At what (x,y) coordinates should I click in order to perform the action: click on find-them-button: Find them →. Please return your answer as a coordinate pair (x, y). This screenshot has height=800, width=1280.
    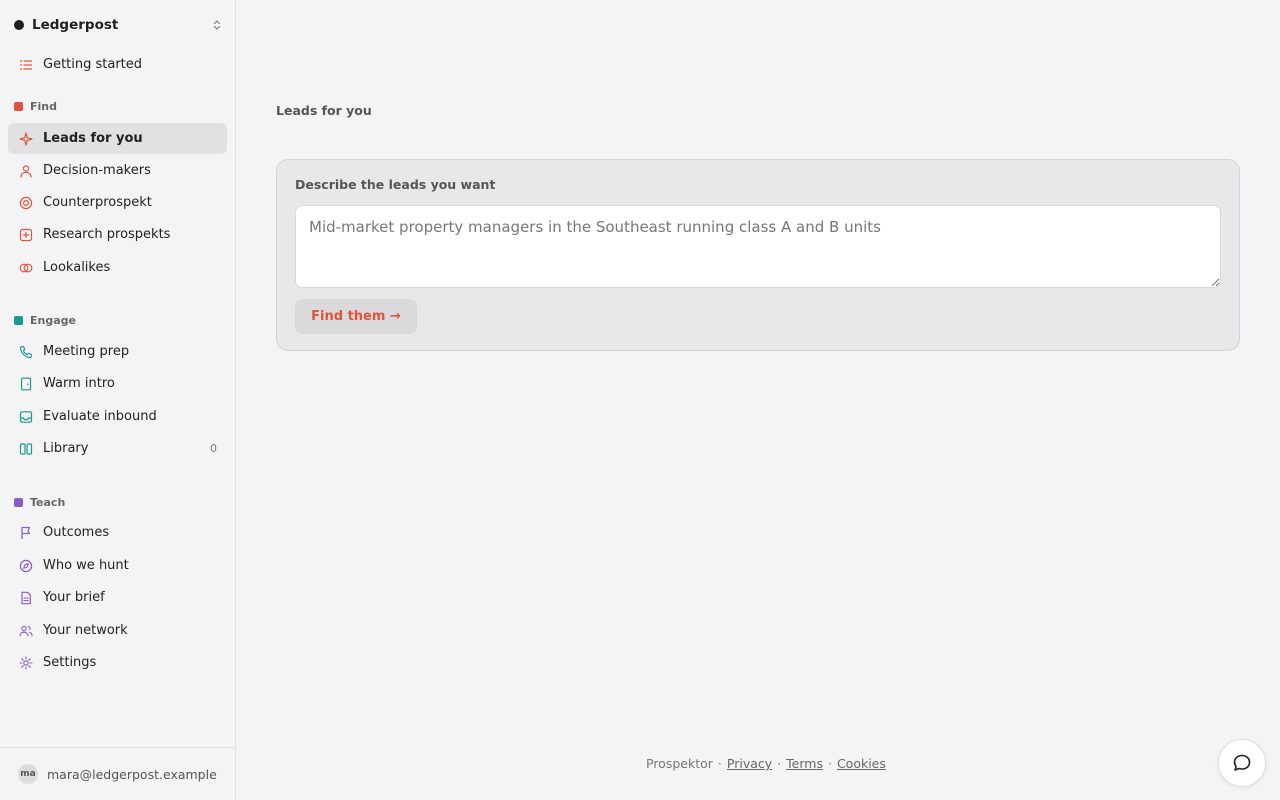
    Looking at the image, I should click on (356, 316).